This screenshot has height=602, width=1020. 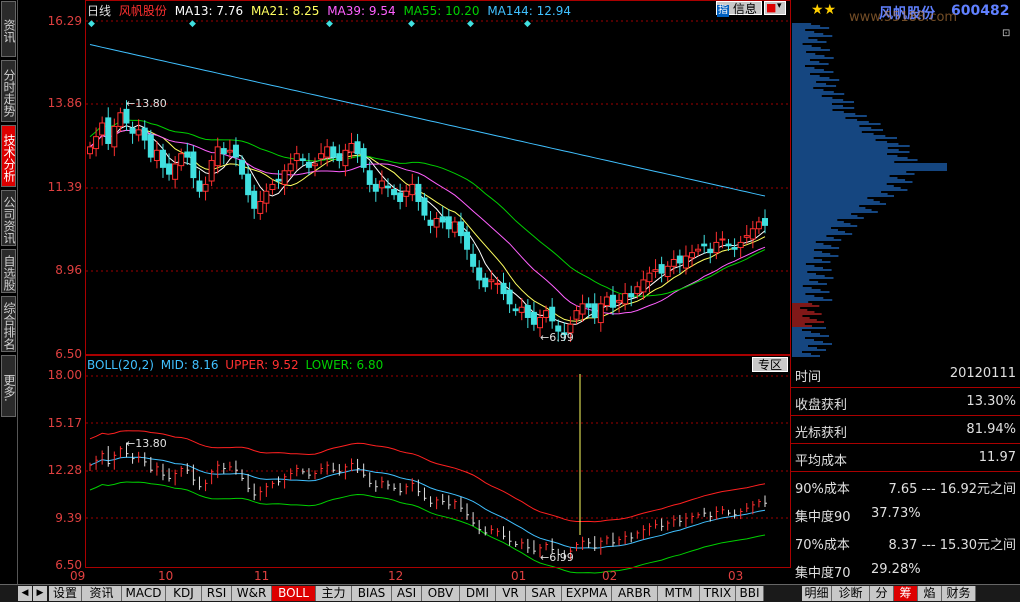 I want to click on cost-row: 70%成本 8.37 --- 15.30元之间, so click(x=905, y=545).